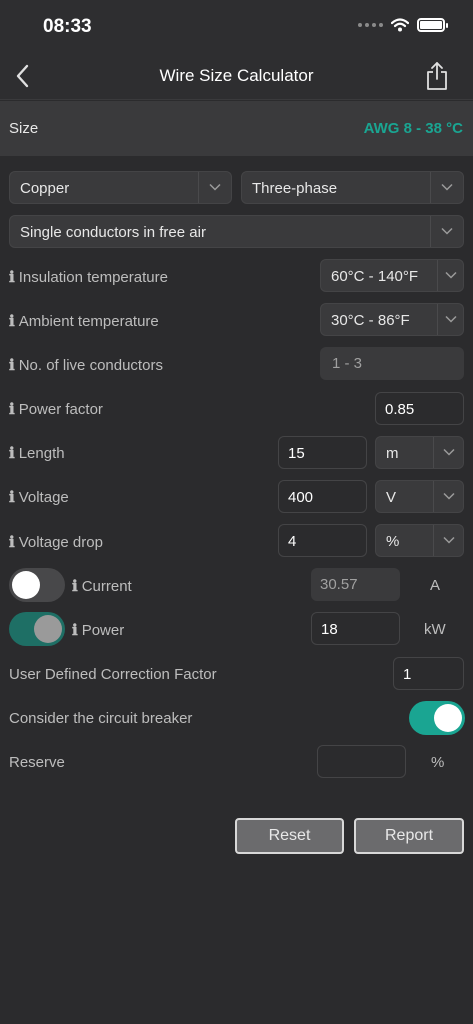  I want to click on voltage-drop-unit-select: %, so click(419, 540).